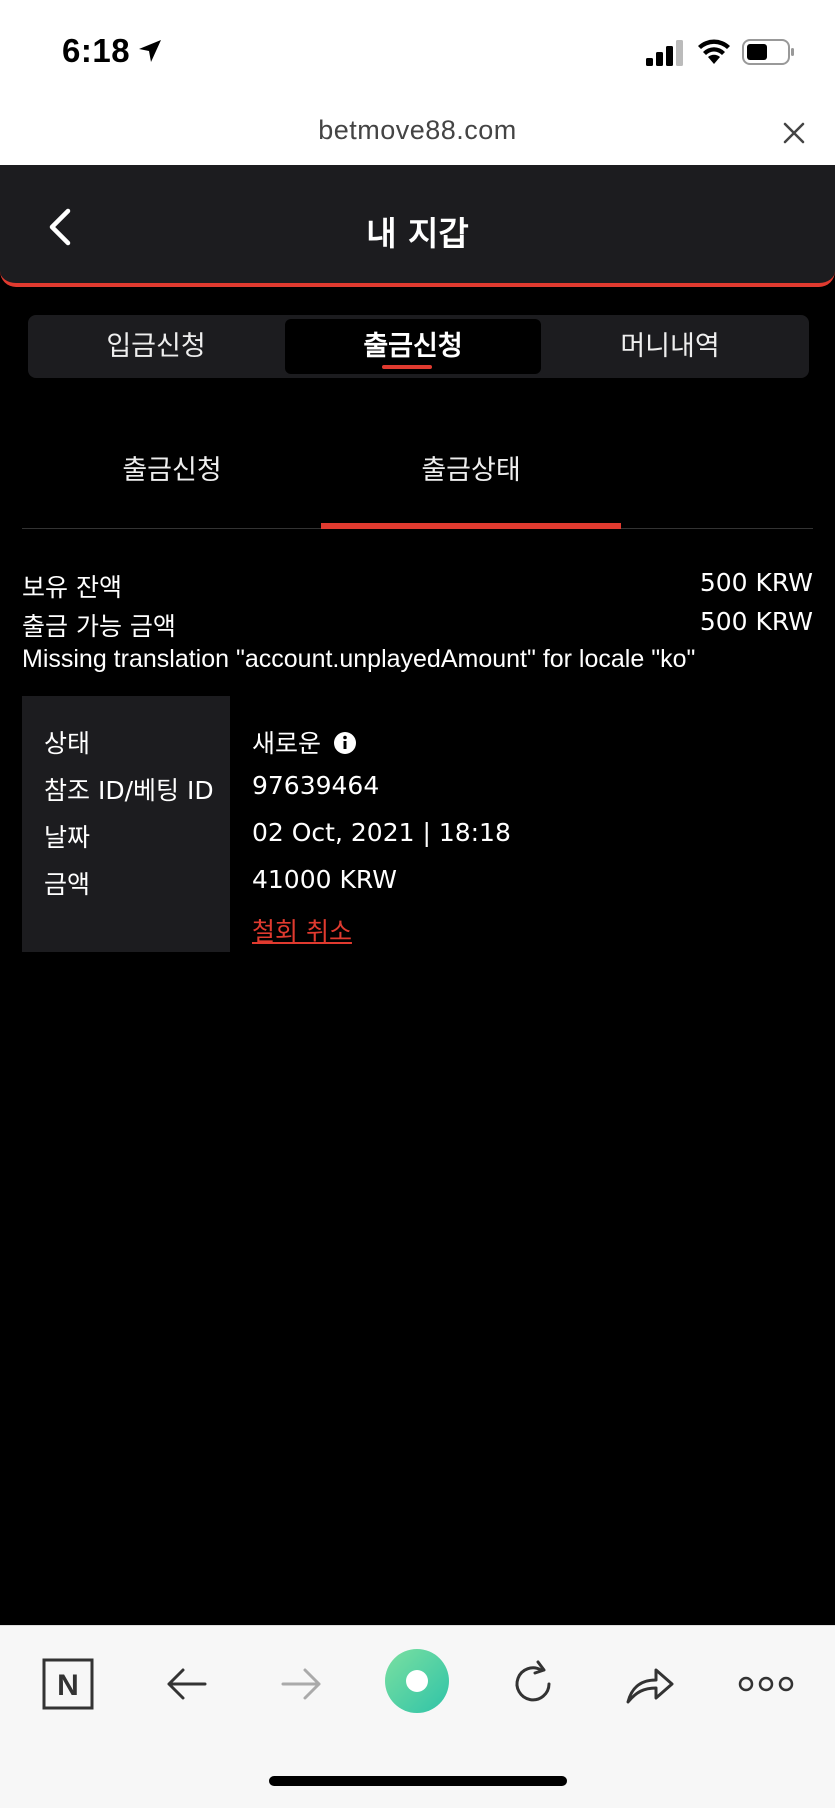  I want to click on held-balance-value: 500 KRW, so click(756, 582).